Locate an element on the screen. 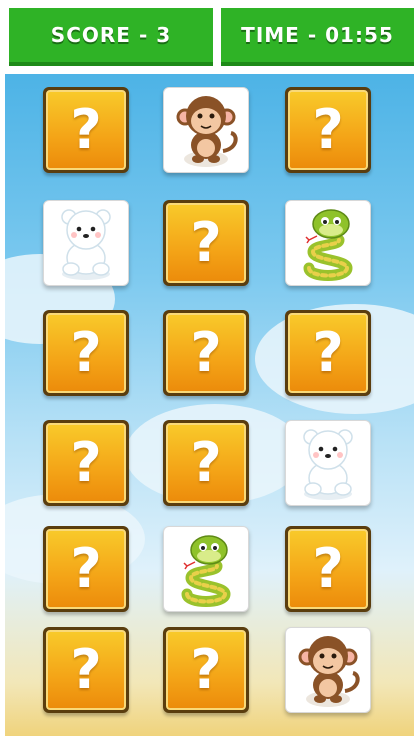  hidden-card-r5c1: ? is located at coordinates (86, 569).